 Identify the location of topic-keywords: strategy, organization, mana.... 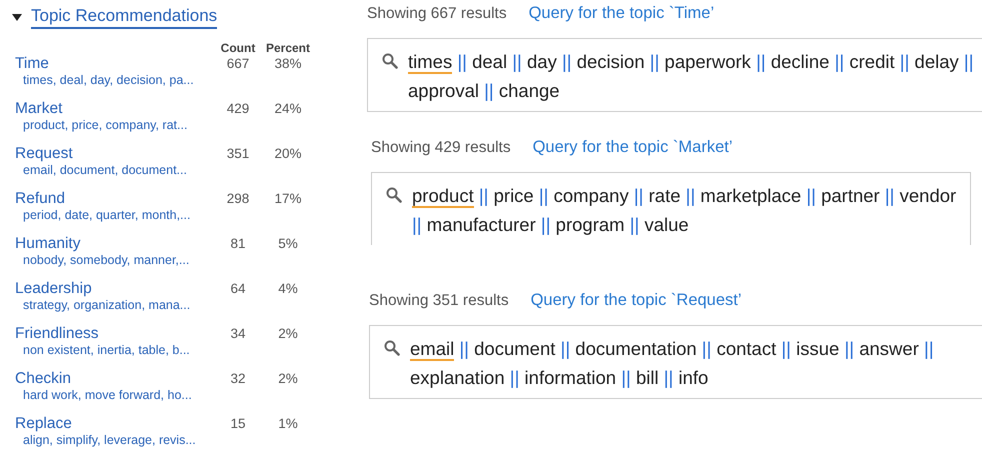
(107, 305).